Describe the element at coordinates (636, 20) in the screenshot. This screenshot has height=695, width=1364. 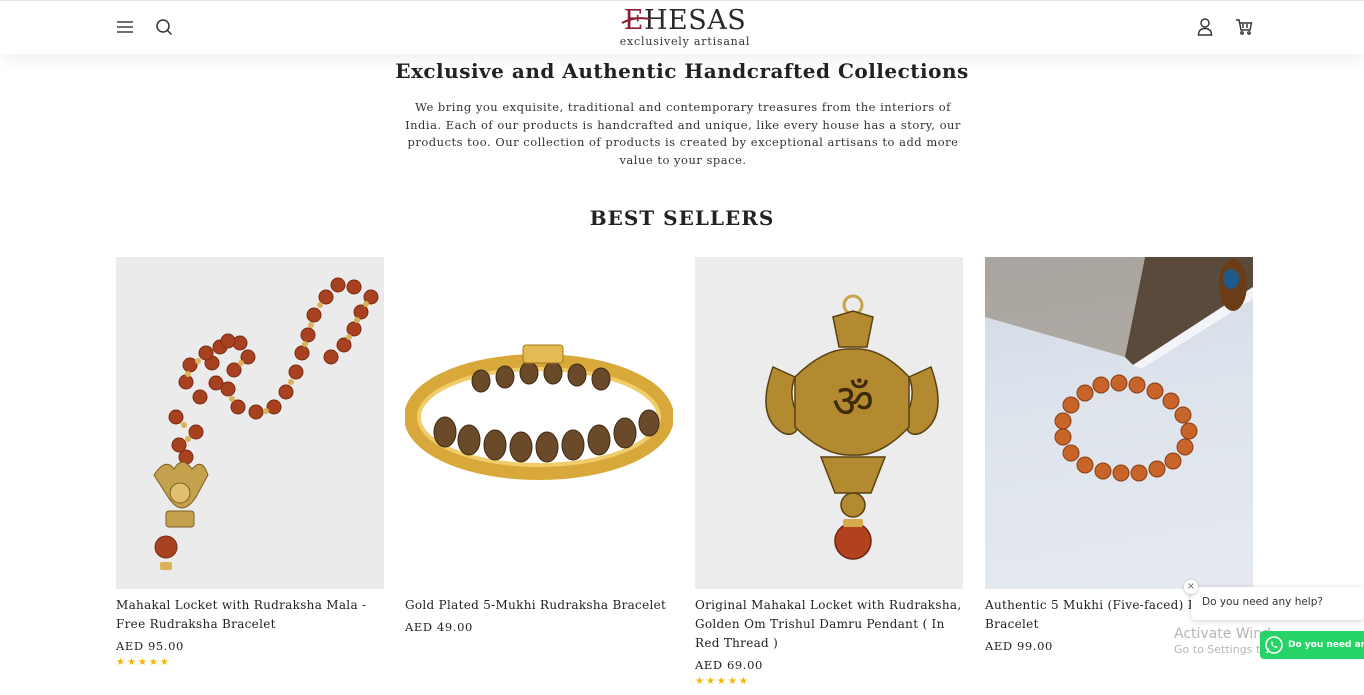
I see `logo-swoosh-icon` at that location.